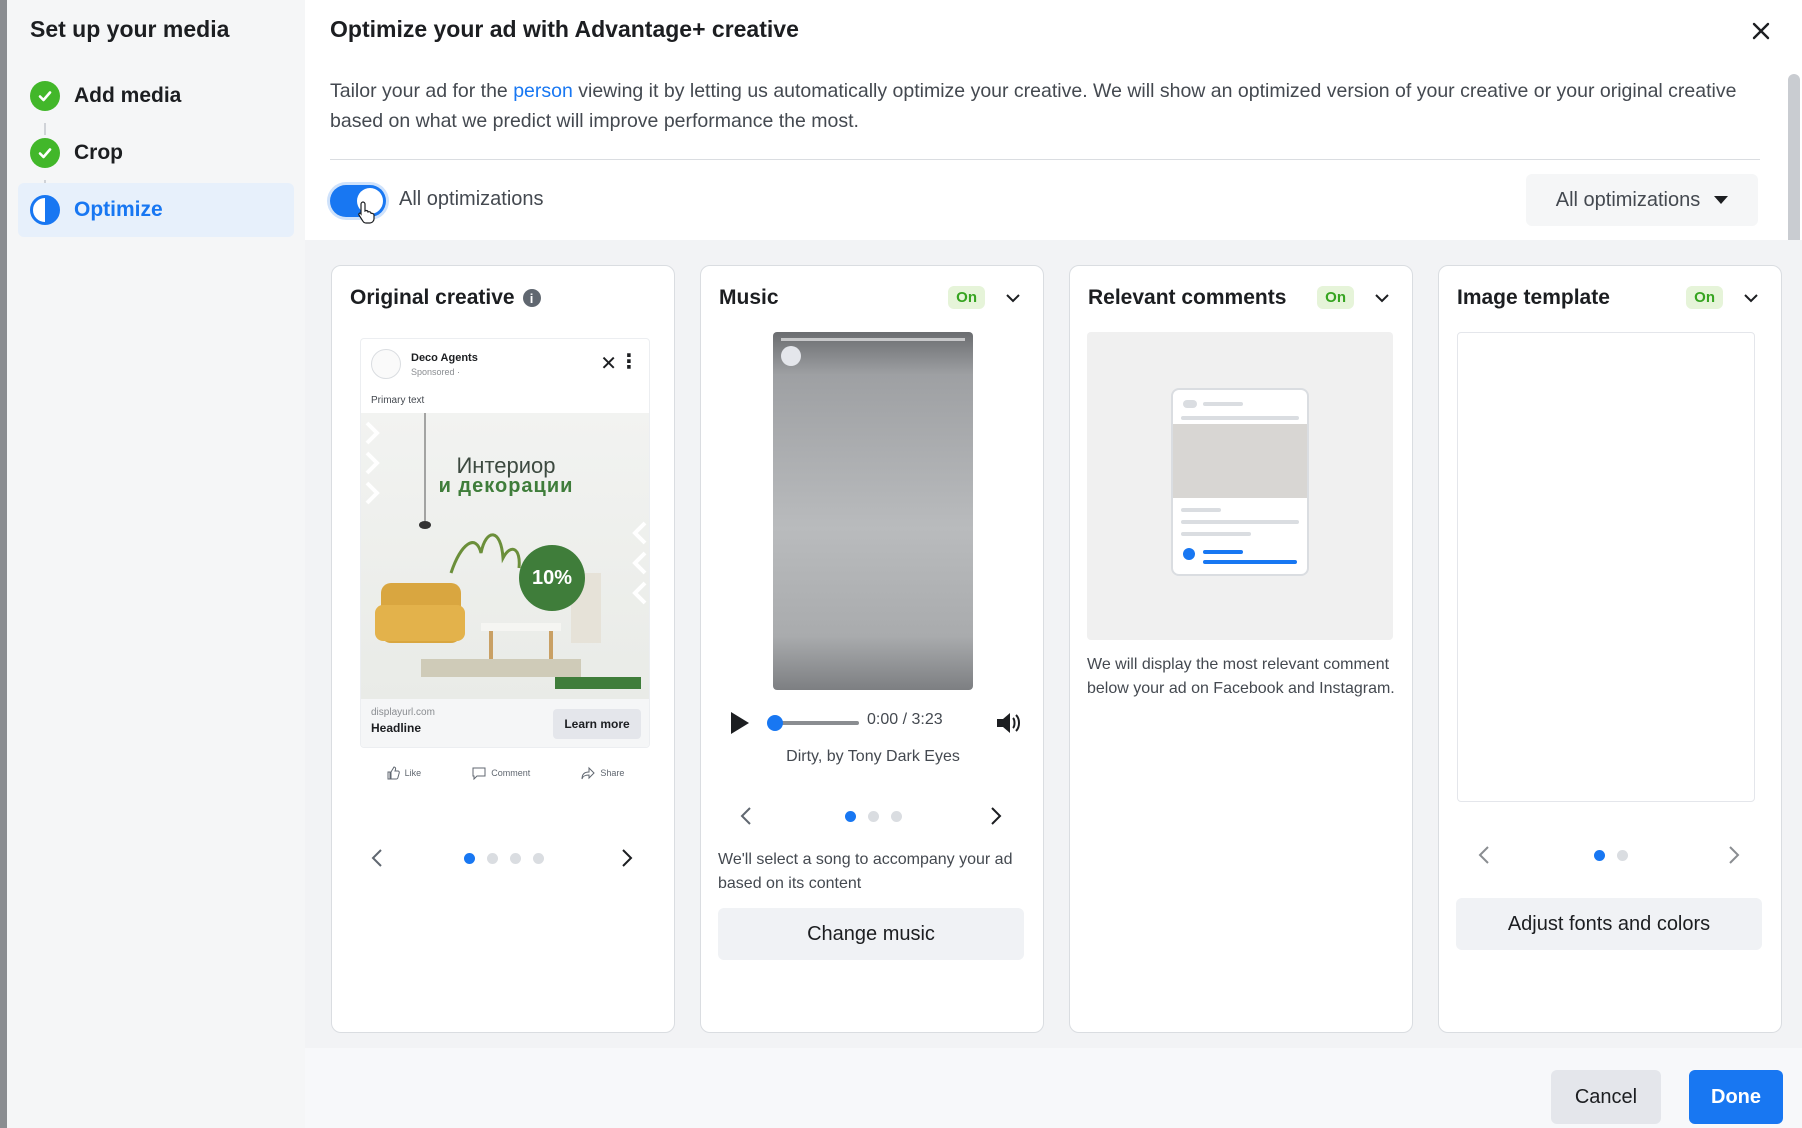  What do you see at coordinates (1187, 297) in the screenshot?
I see `card-title: Relevant comments` at bounding box center [1187, 297].